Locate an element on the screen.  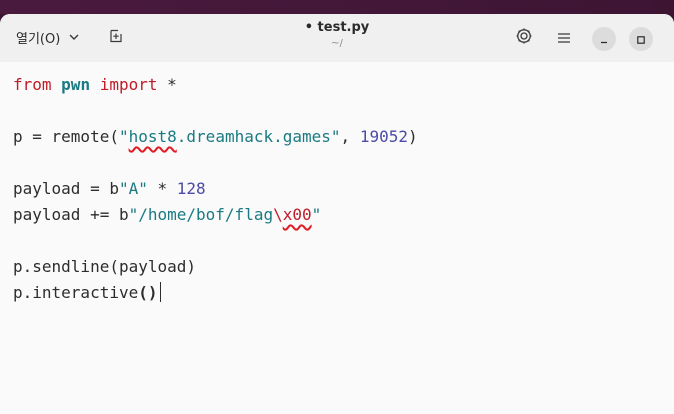
code-line-3: payload = b"A" * 128 is located at coordinates (109, 189).